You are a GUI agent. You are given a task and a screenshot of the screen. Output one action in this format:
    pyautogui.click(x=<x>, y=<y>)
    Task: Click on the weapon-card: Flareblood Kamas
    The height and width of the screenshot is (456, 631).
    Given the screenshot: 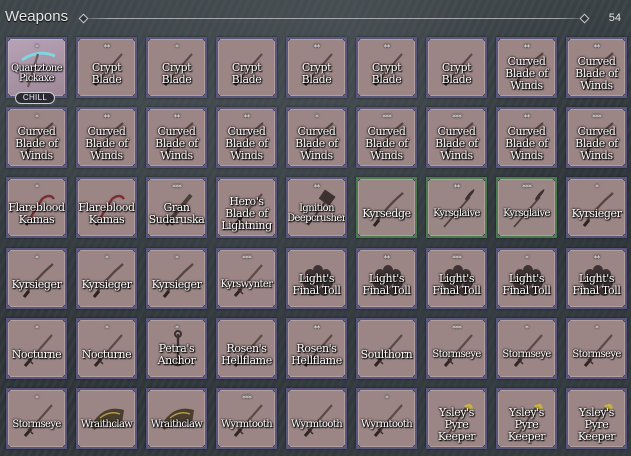 What is the action you would take?
    pyautogui.click(x=106, y=207)
    